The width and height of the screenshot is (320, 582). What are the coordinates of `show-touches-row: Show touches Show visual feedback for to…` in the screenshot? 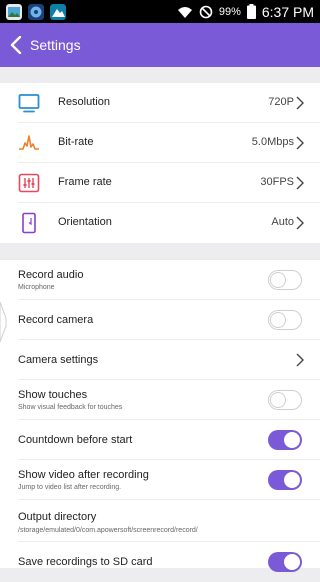 It's located at (160, 400).